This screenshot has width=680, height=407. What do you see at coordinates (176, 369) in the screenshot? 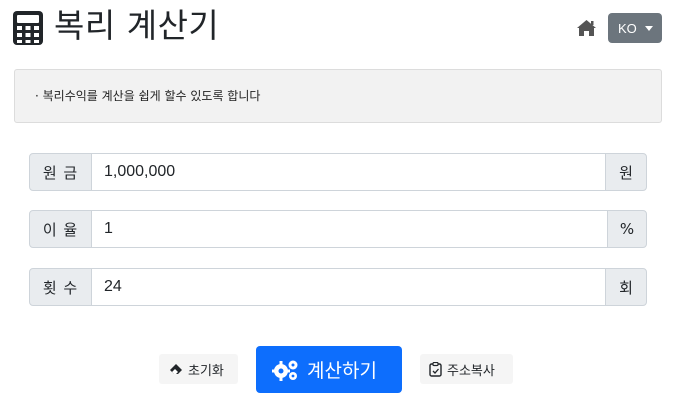
I see `eraser-icon` at bounding box center [176, 369].